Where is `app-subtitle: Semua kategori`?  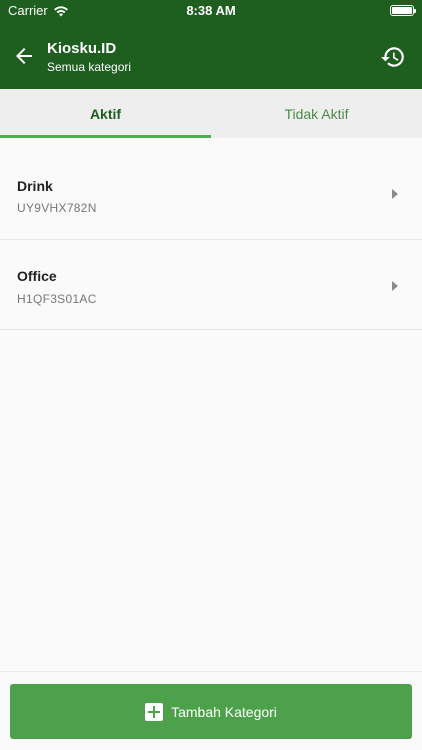
app-subtitle: Semua kategori is located at coordinates (89, 67).